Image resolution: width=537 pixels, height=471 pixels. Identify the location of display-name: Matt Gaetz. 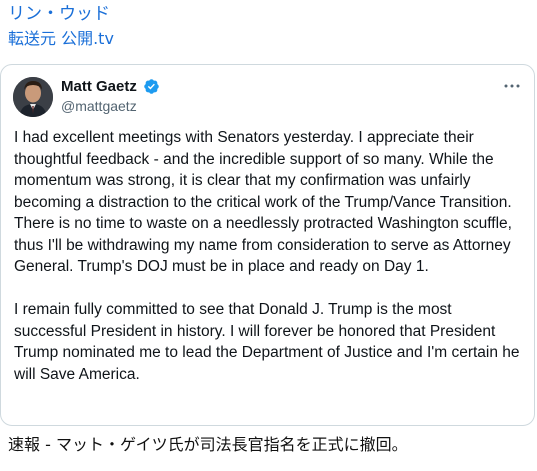
(99, 87).